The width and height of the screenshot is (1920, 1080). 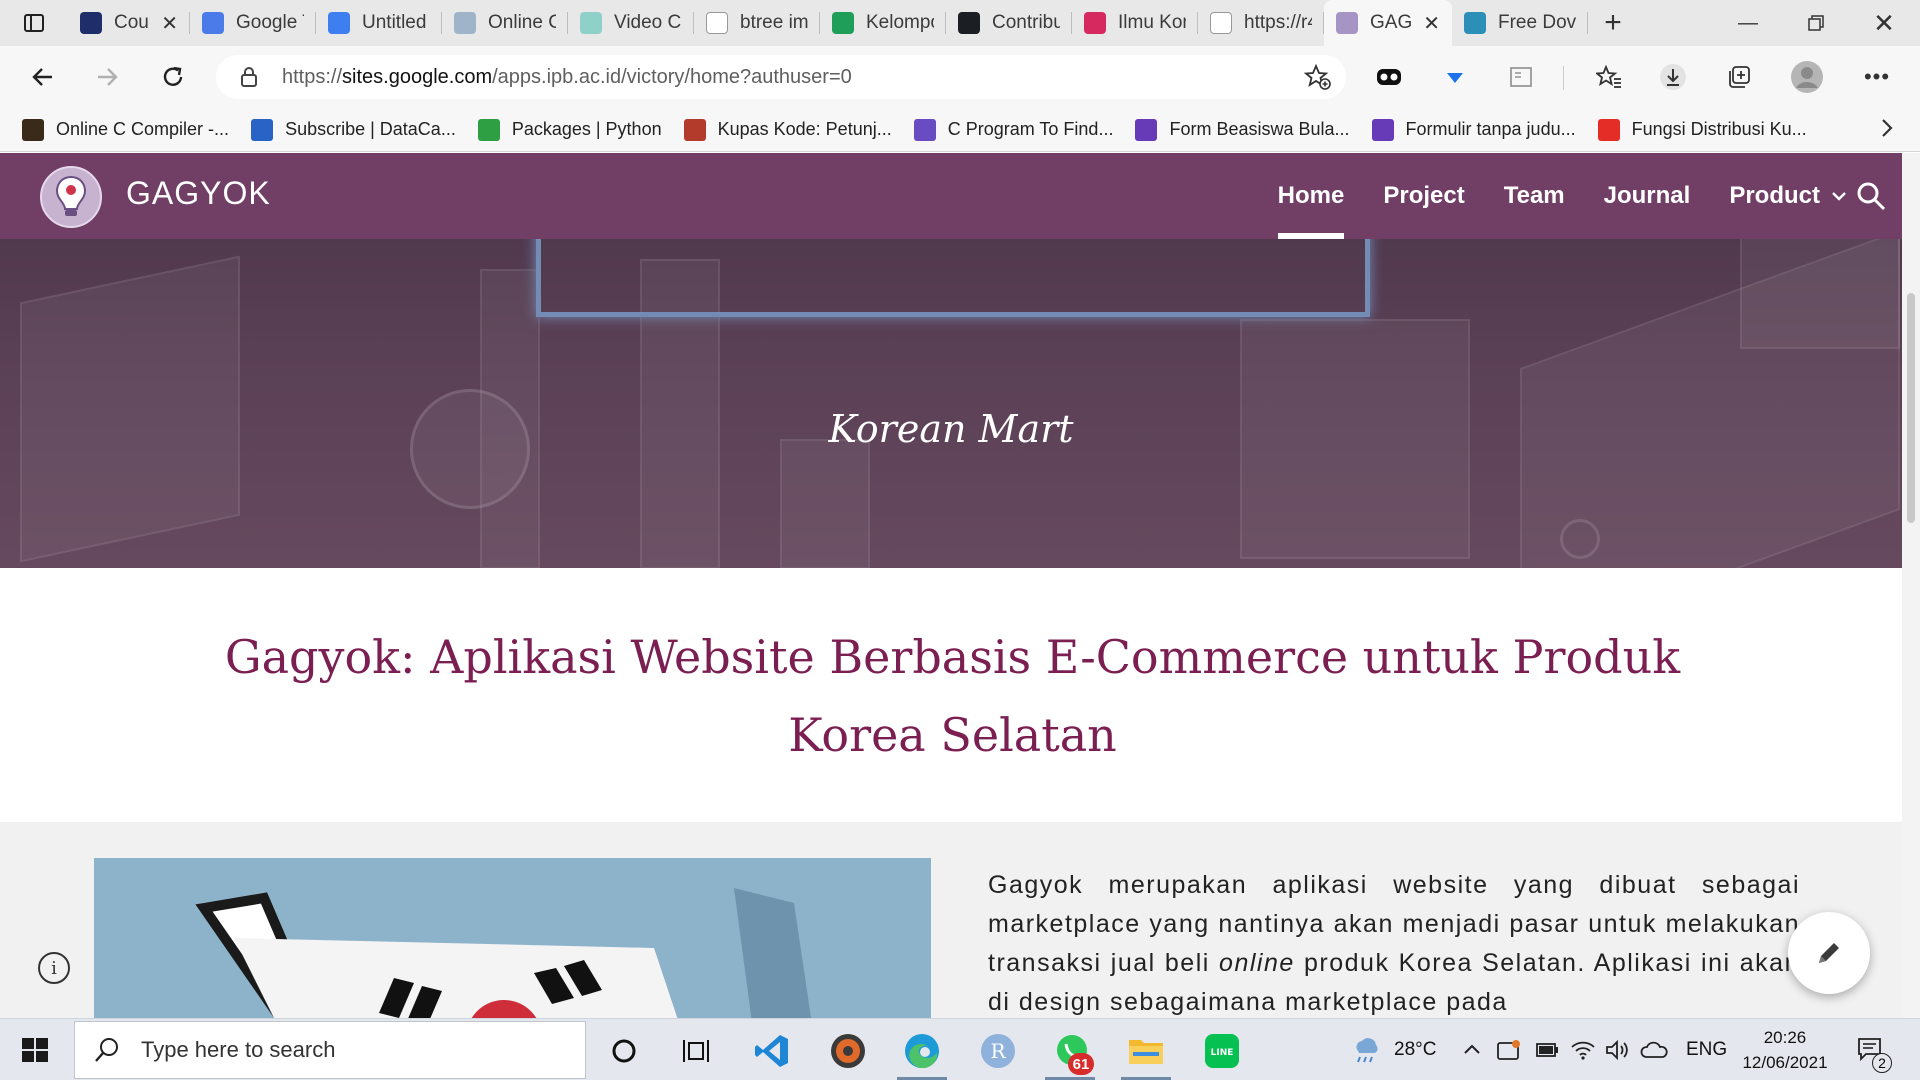 What do you see at coordinates (1095, 23) in the screenshot?
I see `instagram-icon` at bounding box center [1095, 23].